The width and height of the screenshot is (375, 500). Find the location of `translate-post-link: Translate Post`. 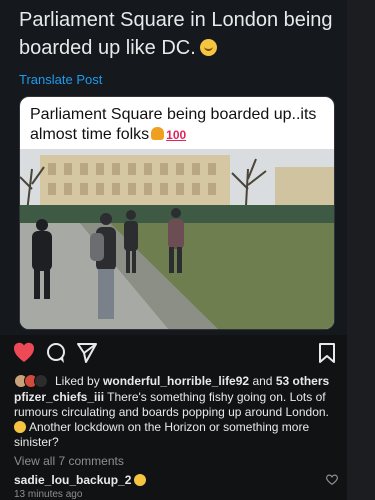

translate-post-link: Translate Post is located at coordinates (60, 79).